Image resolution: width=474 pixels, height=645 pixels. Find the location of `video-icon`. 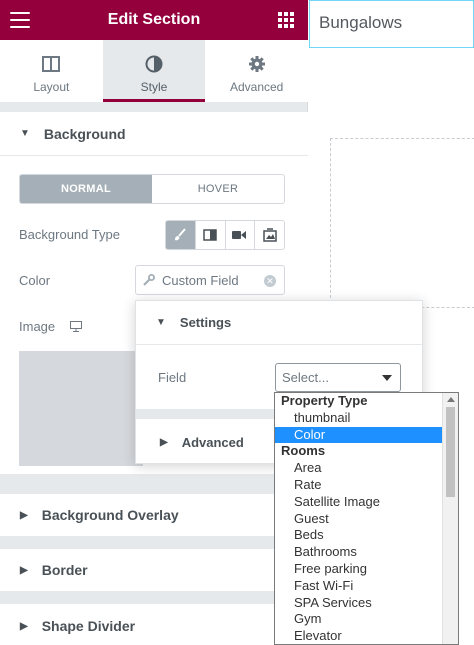

video-icon is located at coordinates (239, 235).